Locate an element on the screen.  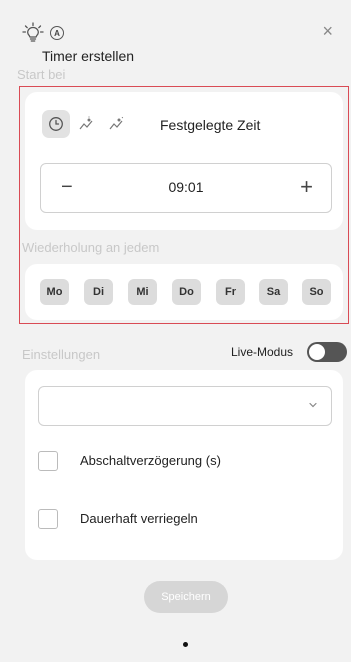
lightbulb-icon is located at coordinates (33, 32).